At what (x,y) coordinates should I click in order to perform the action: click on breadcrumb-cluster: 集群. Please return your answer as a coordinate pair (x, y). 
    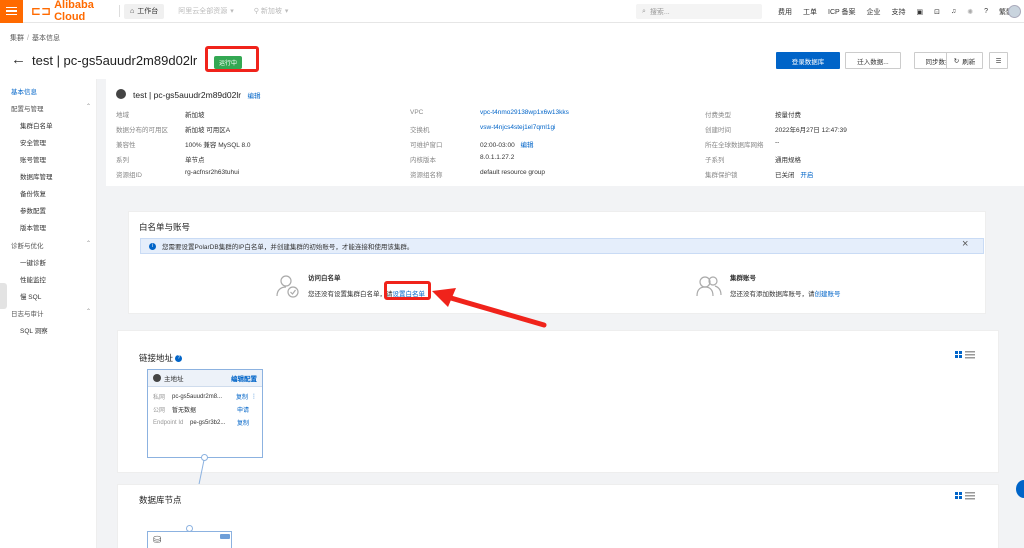
    Looking at the image, I should click on (17, 38).